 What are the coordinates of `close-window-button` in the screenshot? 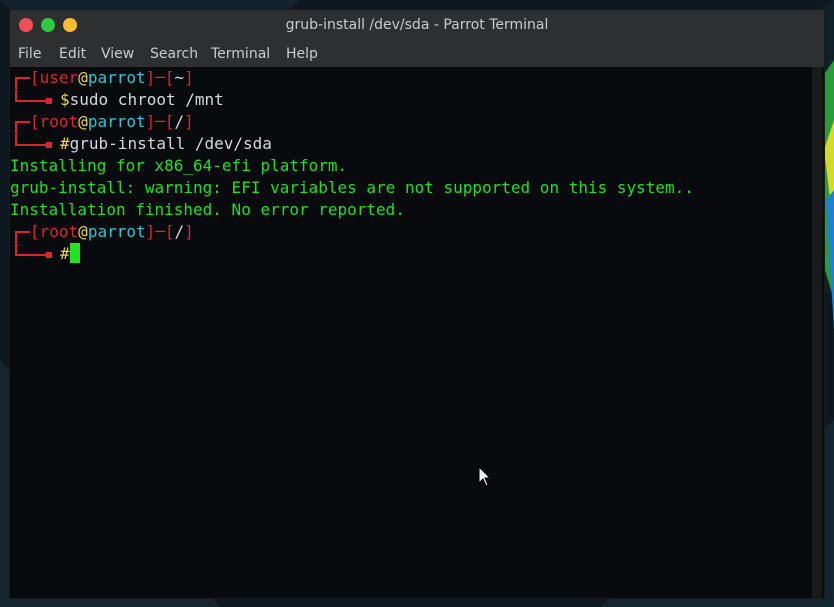 It's located at (26, 25).